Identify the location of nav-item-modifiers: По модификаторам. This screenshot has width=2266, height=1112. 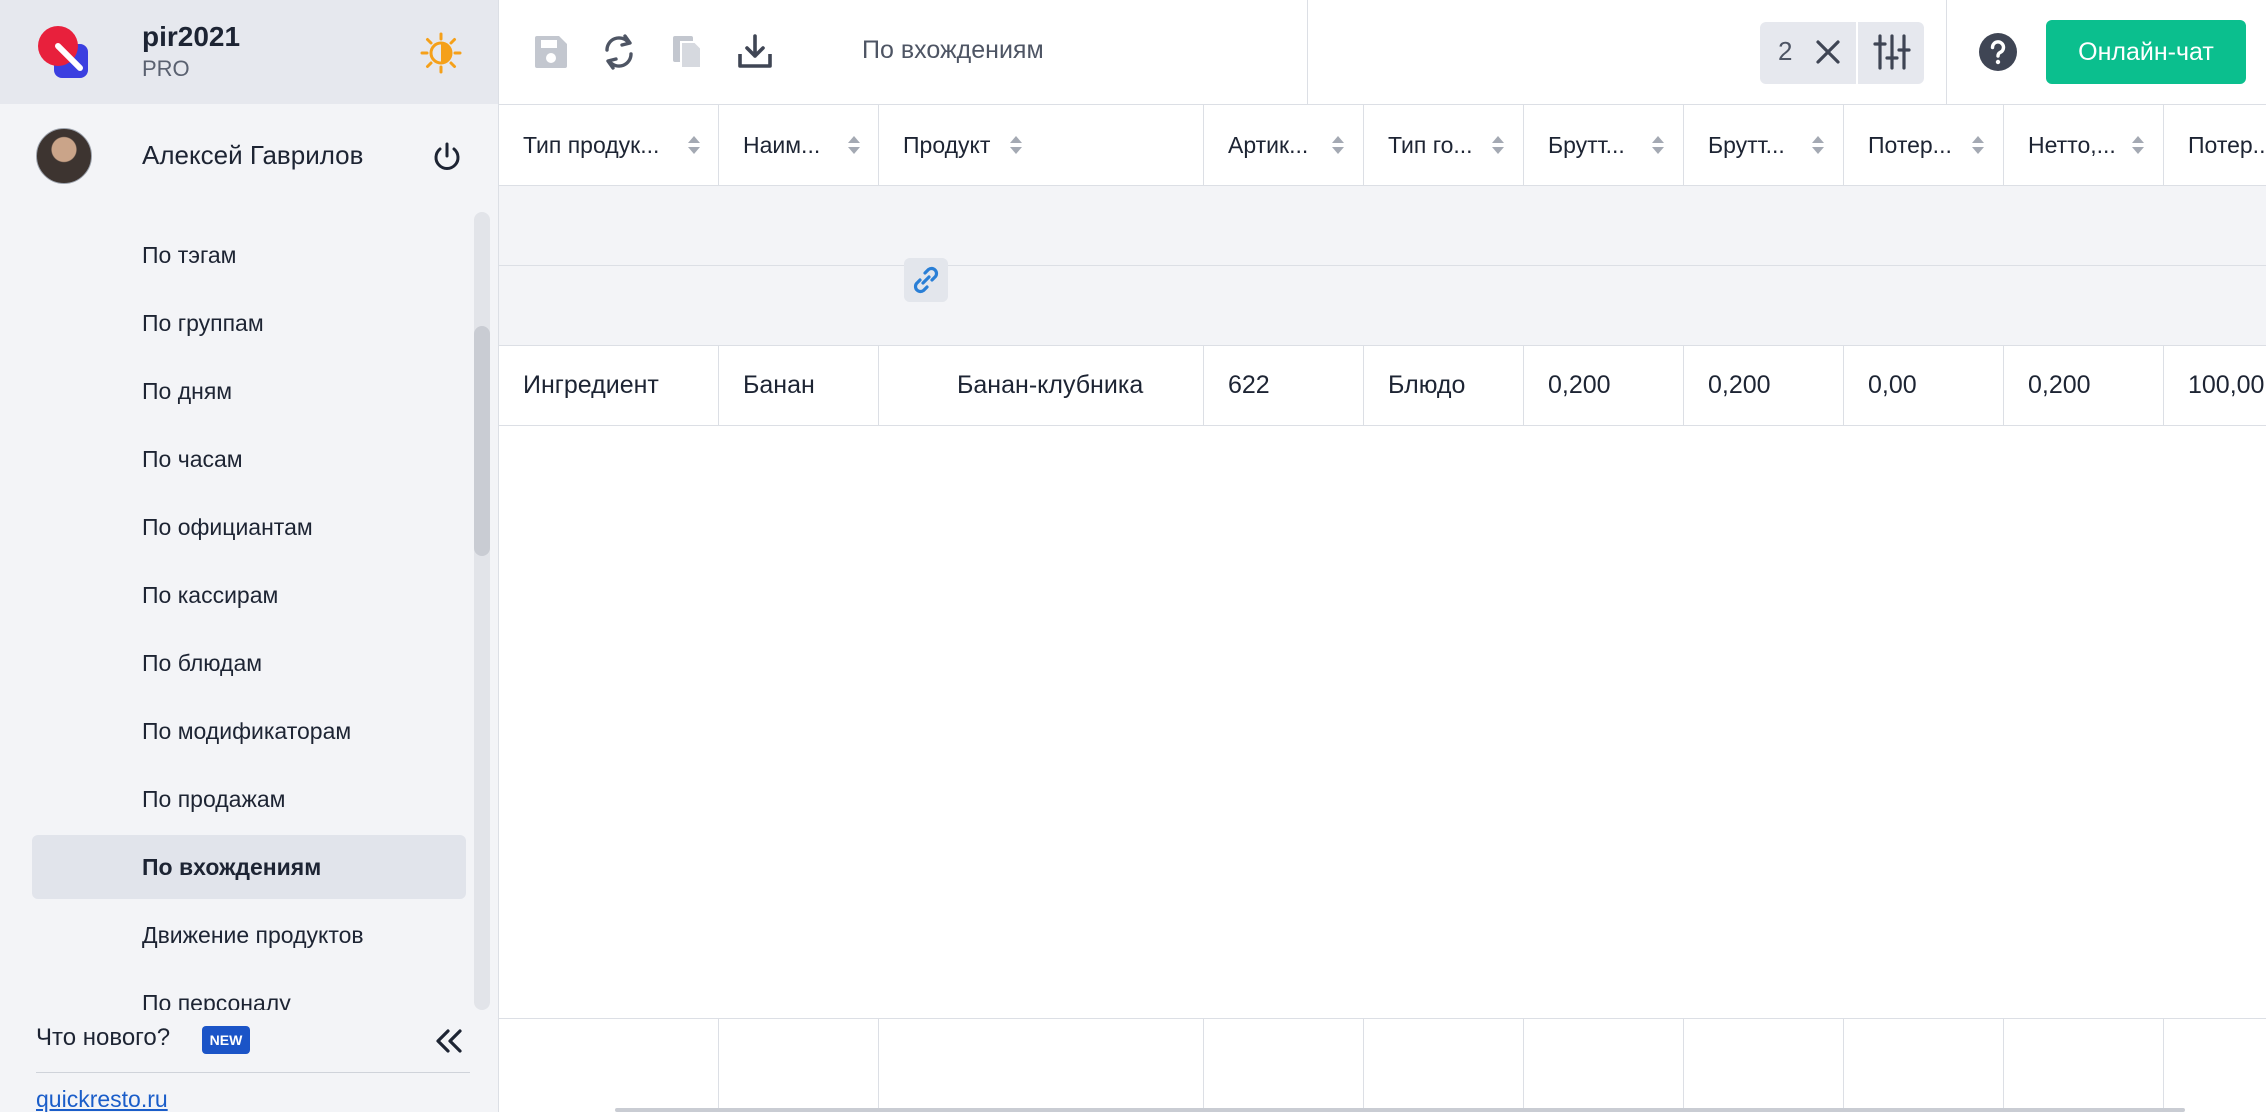
(249, 731).